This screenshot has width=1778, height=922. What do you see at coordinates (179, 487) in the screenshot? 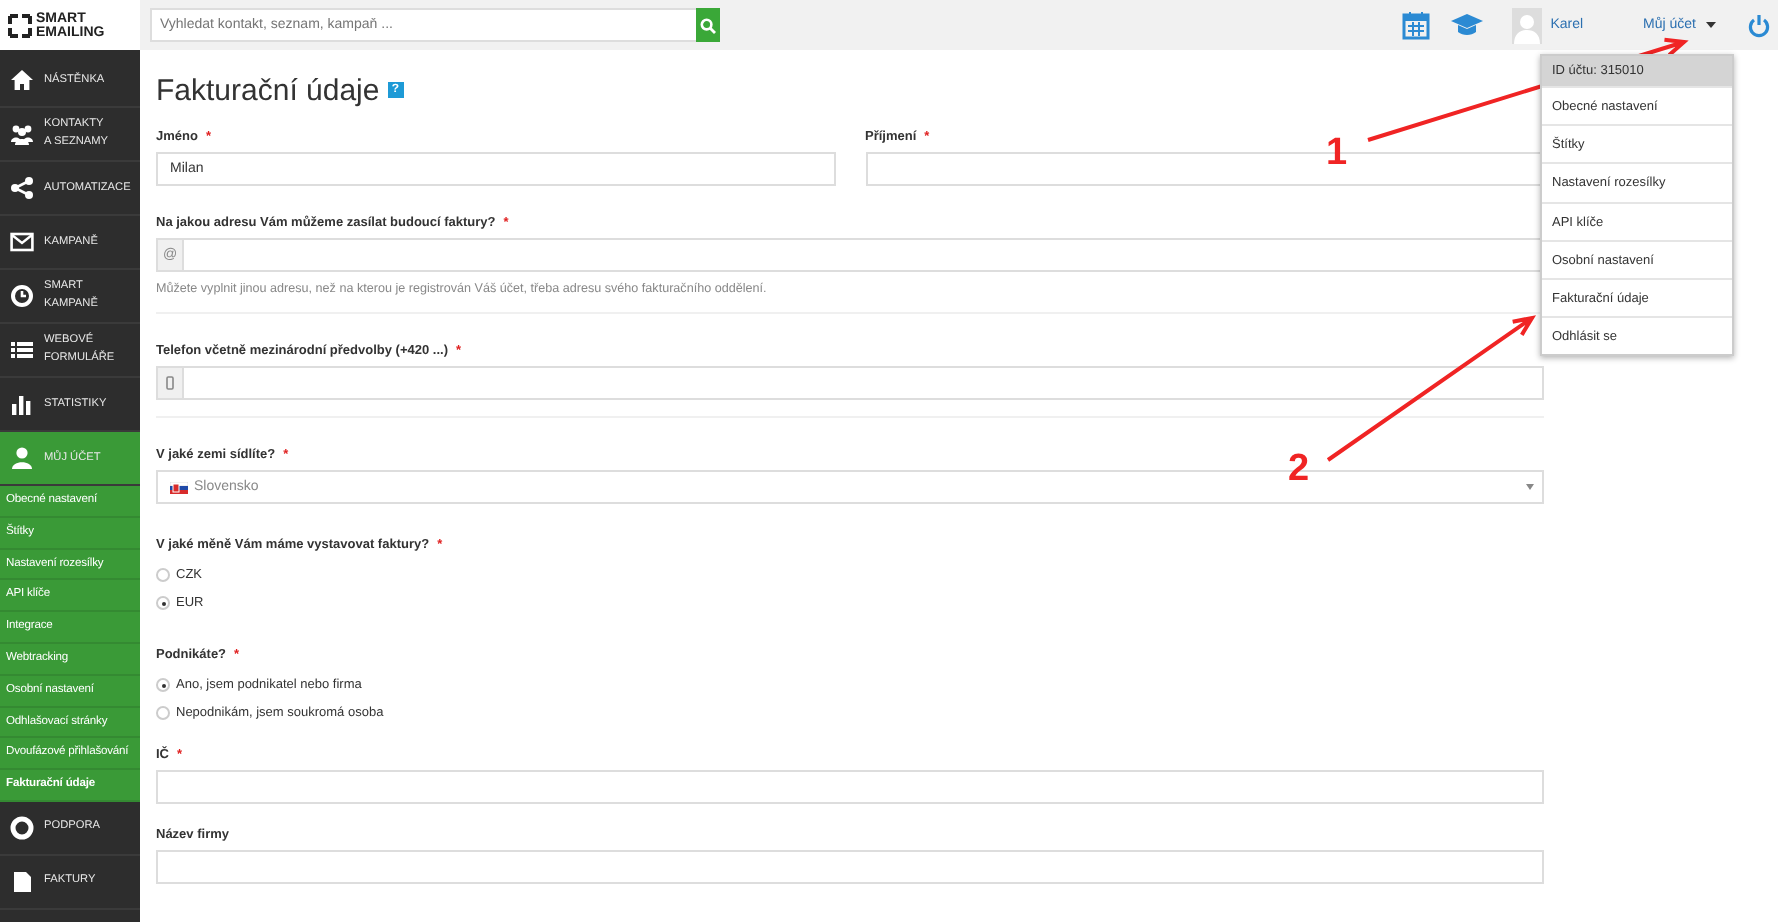
I see `flag-icon` at bounding box center [179, 487].